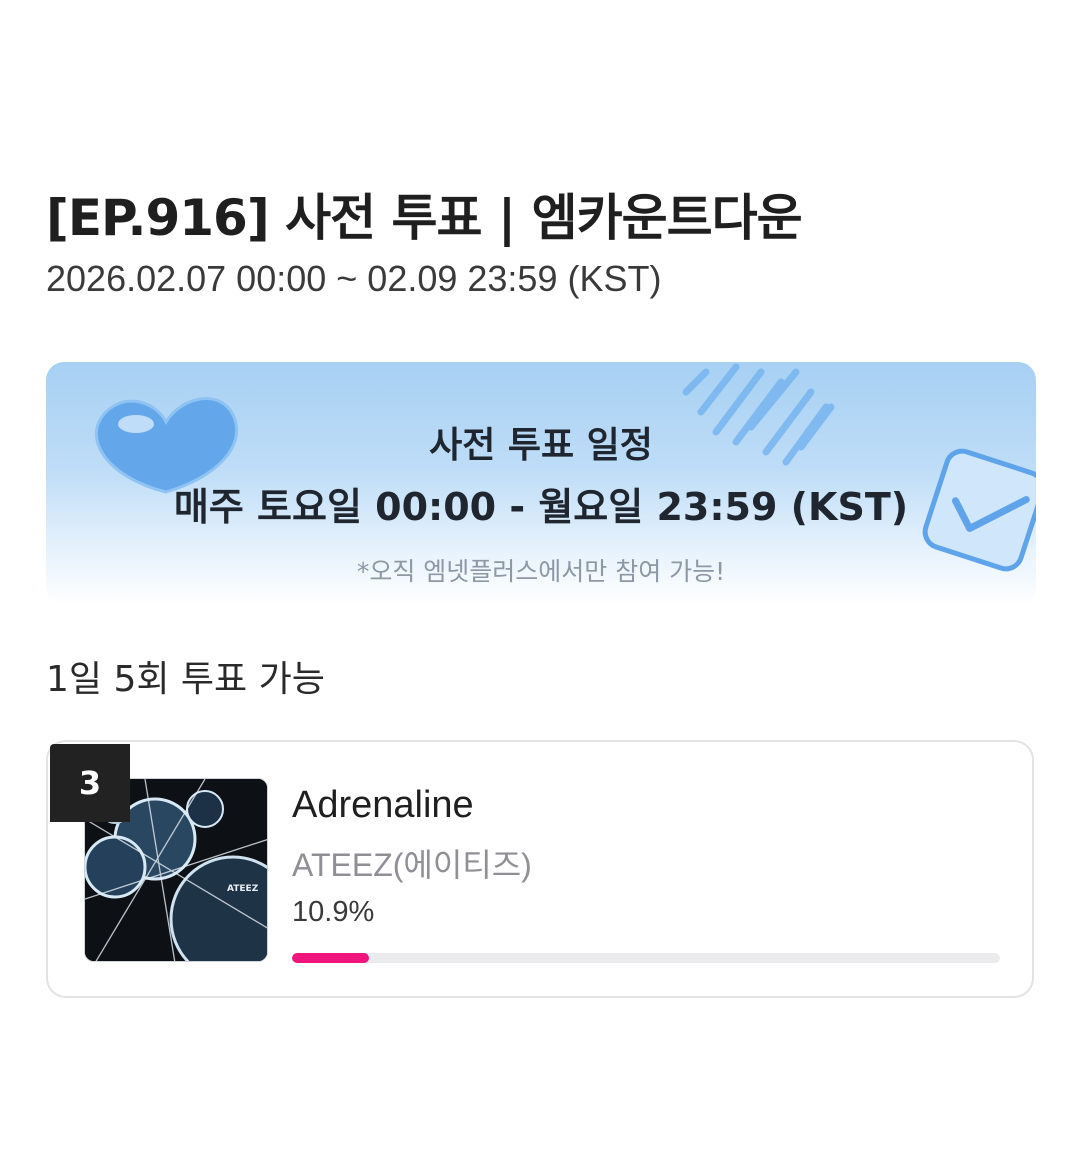  Describe the element at coordinates (646, 958) in the screenshot. I see `progress-track` at that location.